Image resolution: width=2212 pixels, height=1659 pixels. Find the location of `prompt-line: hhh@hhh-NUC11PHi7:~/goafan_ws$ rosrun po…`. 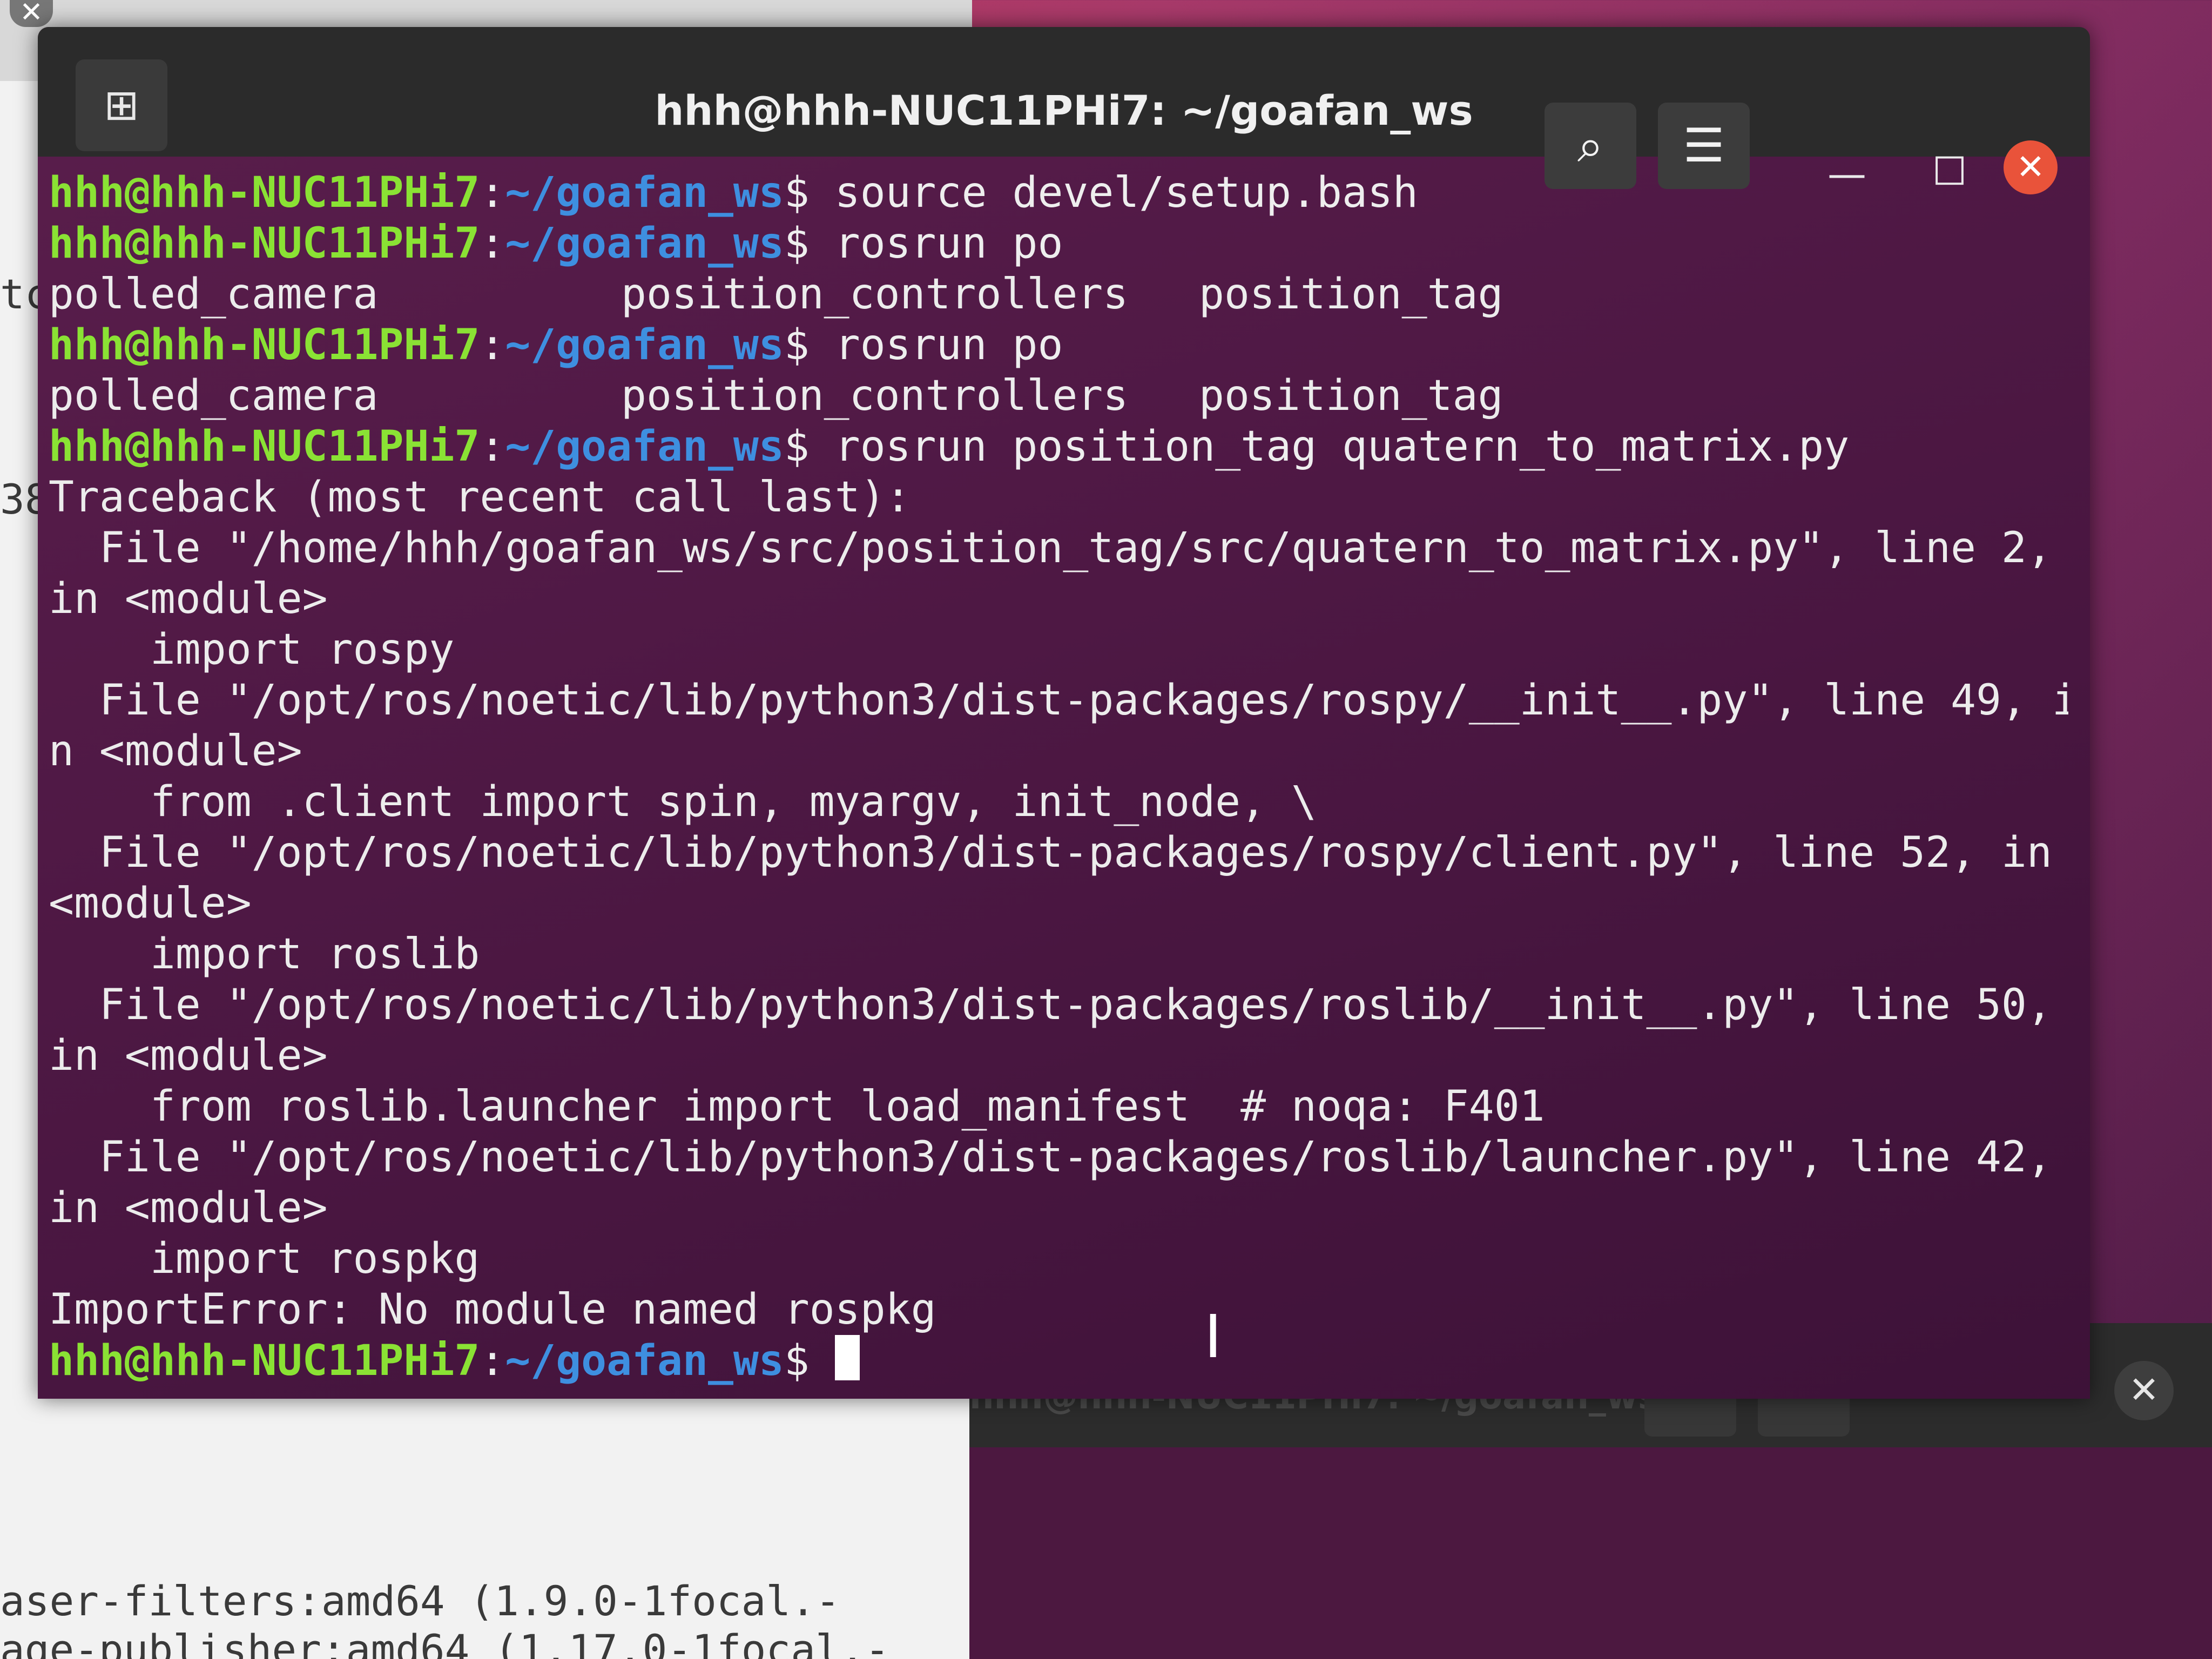

prompt-line: hhh@hhh-NUC11PHi7:~/goafan_ws$ rosrun po… is located at coordinates (949, 446).